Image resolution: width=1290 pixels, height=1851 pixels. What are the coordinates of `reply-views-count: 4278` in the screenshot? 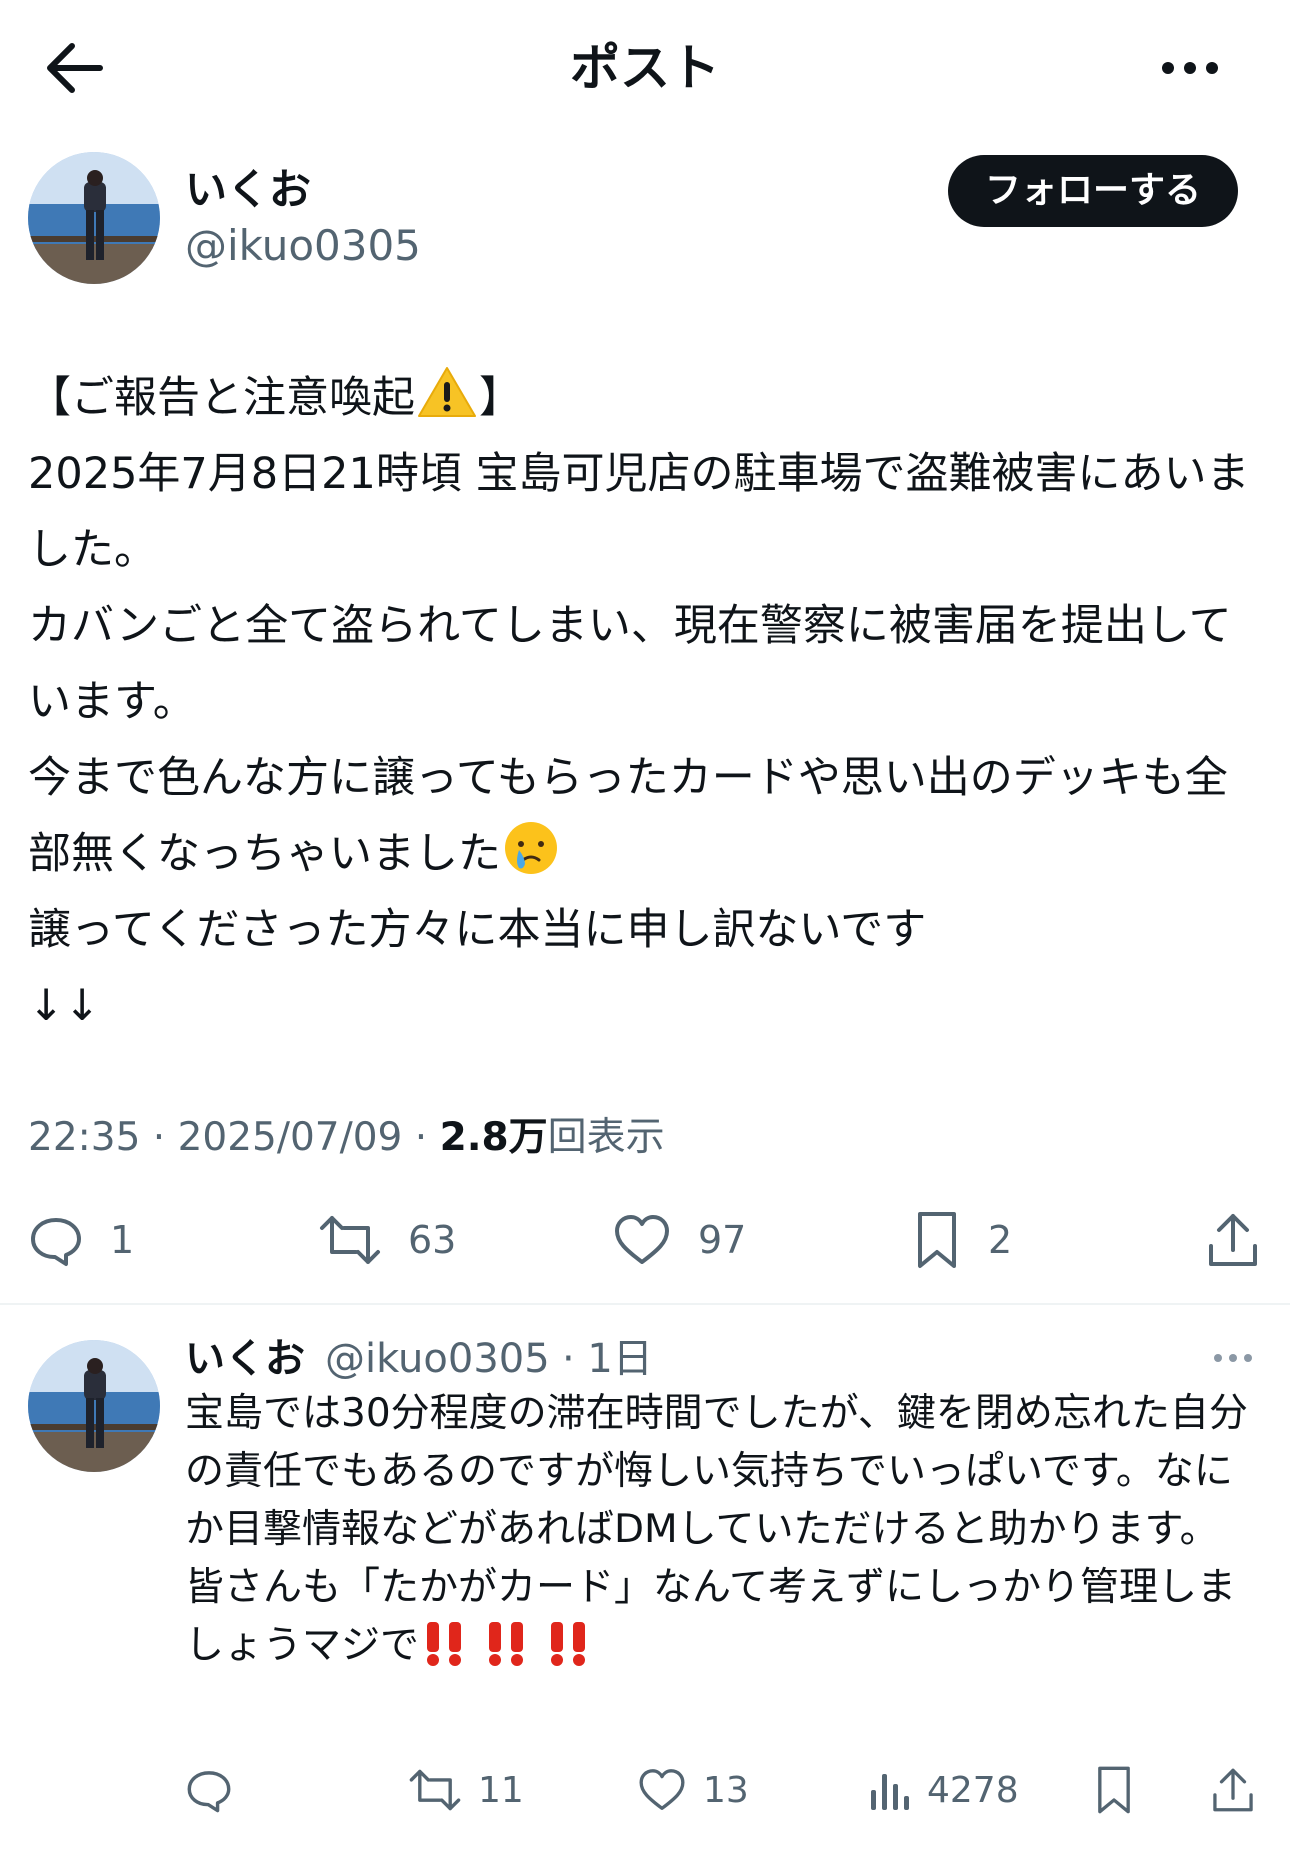 It's located at (973, 1790).